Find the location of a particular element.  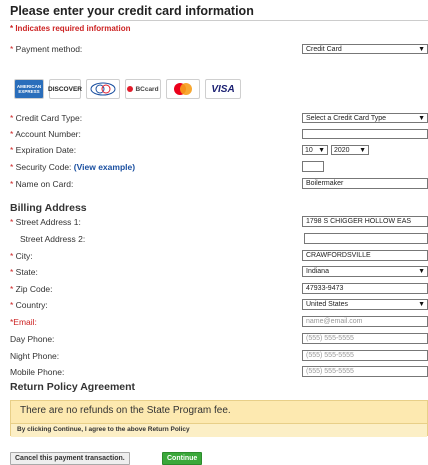

mastercard-logo-icon is located at coordinates (183, 89).